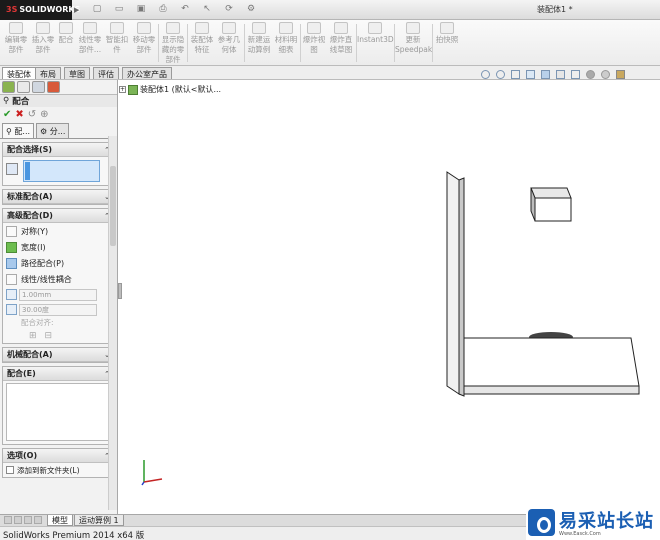 The width and height of the screenshot is (660, 540). Describe the element at coordinates (553, 74) in the screenshot. I see `heads-up-view-toolbar` at that location.